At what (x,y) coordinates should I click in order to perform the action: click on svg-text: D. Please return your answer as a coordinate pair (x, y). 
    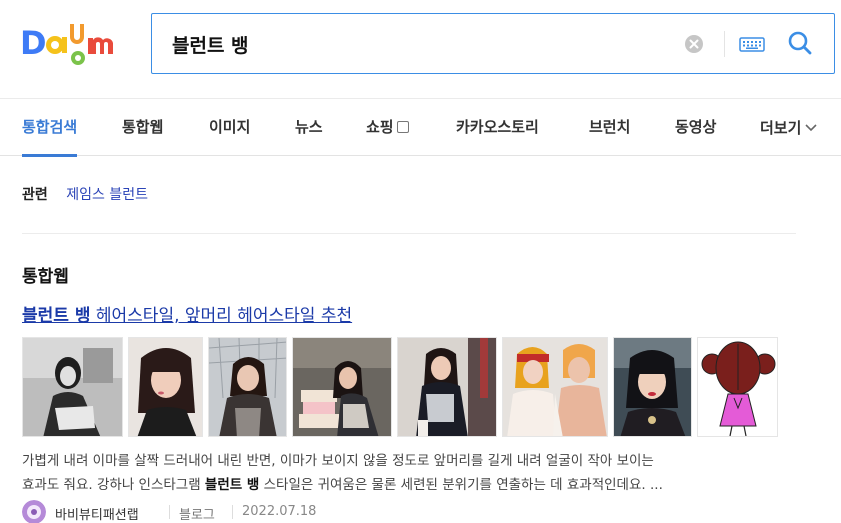
    Looking at the image, I should click on (33, 43).